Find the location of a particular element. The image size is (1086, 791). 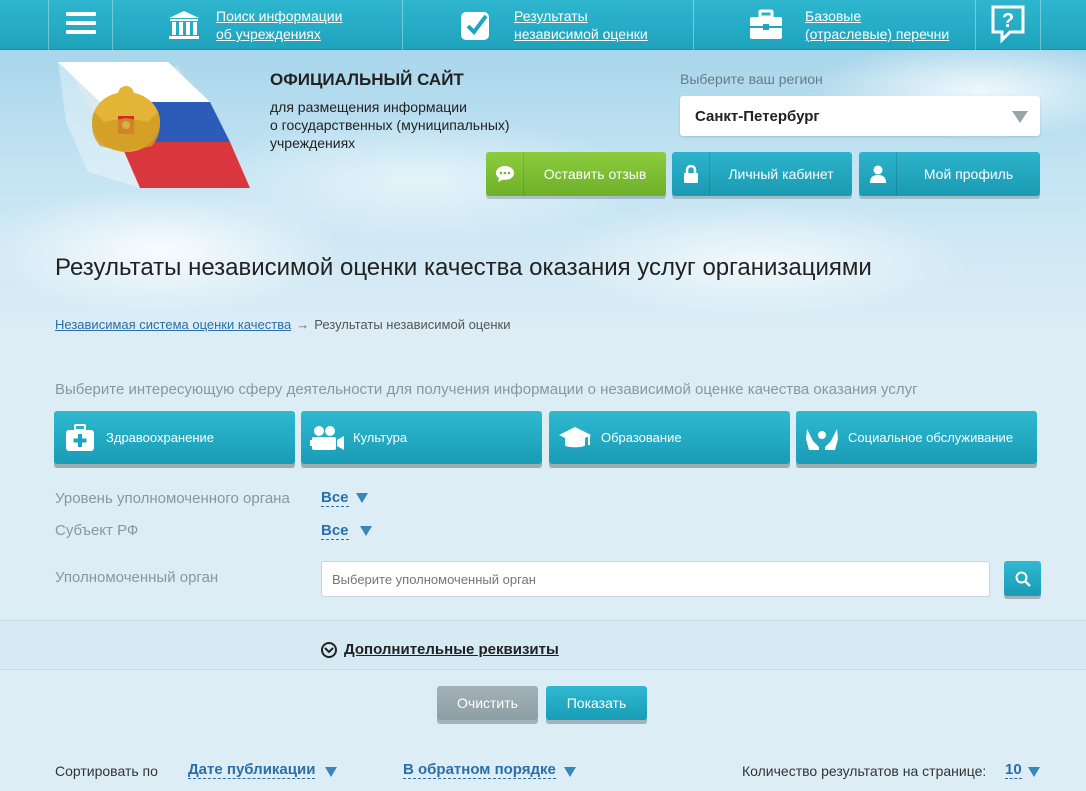

sphere-healthcare-button: Здравоохранение is located at coordinates (174, 437).